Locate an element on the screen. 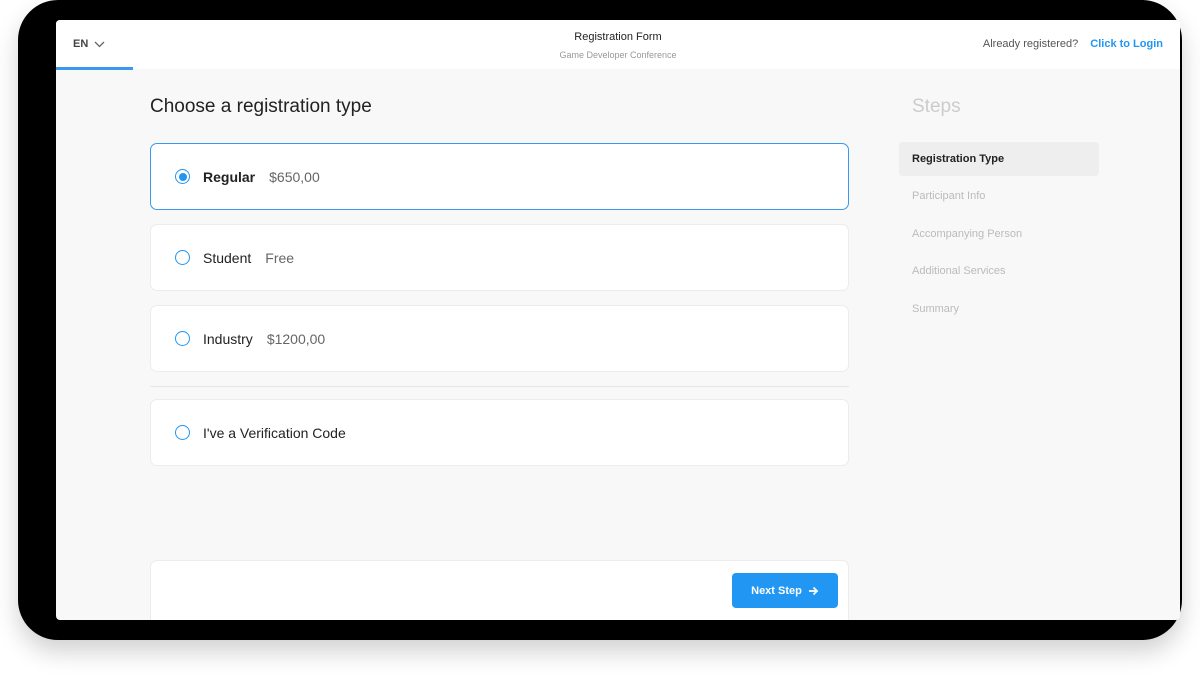 This screenshot has height=674, width=1200. footer-bar: Next Step is located at coordinates (499, 590).